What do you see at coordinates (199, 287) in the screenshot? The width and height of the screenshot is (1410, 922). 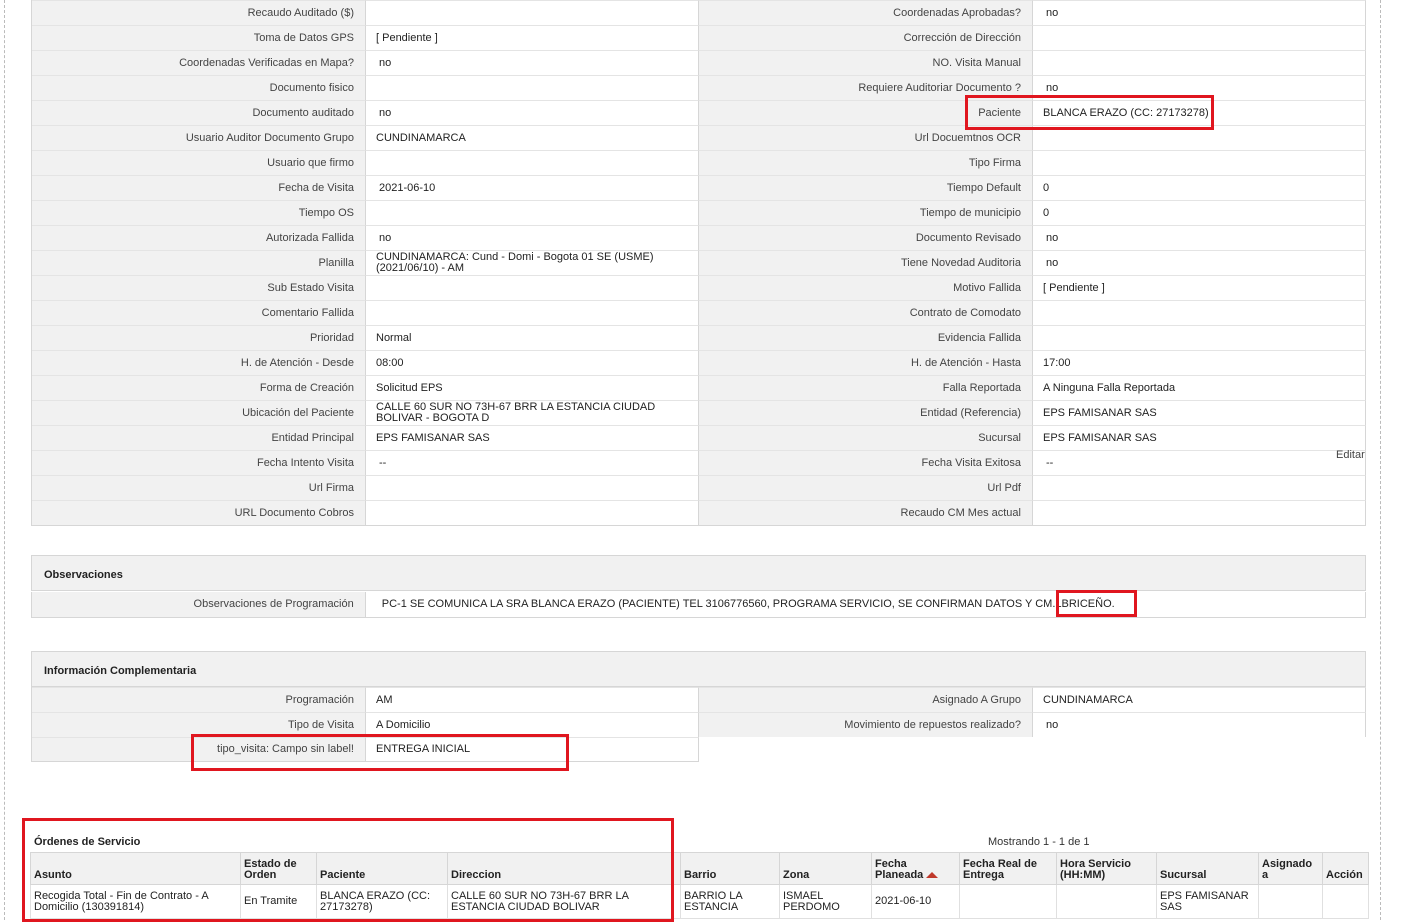 I see `field-label: Sub Estado Visita` at bounding box center [199, 287].